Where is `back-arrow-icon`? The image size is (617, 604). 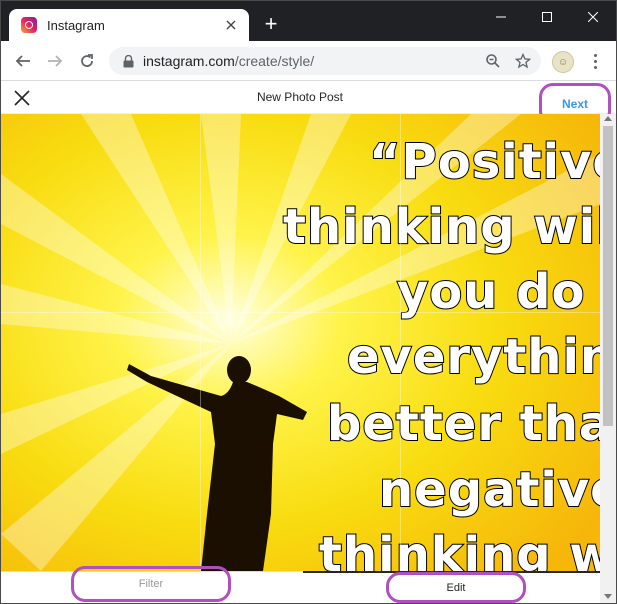
back-arrow-icon is located at coordinates (22, 61).